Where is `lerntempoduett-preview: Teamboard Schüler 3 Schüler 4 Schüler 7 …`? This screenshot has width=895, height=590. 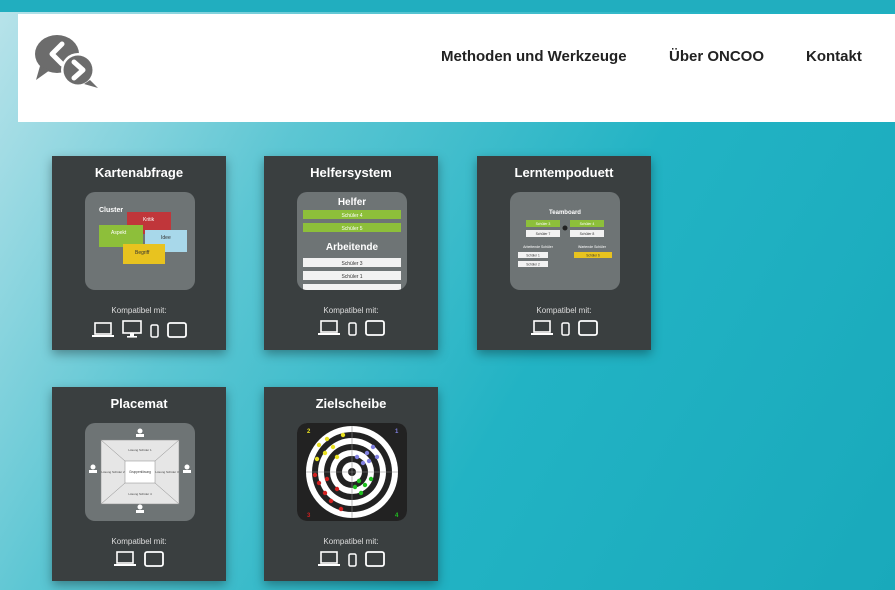 lerntempoduett-preview: Teamboard Schüler 3 Schüler 4 Schüler 7 … is located at coordinates (565, 241).